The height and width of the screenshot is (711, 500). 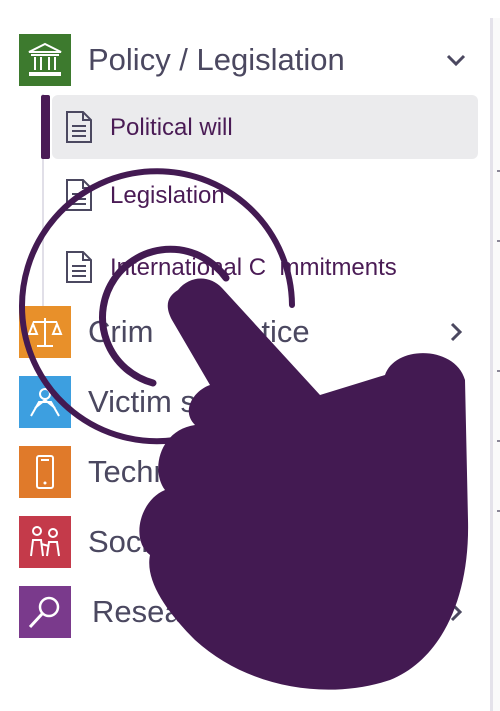 I want to click on section-label: Techn, so click(x=129, y=471).